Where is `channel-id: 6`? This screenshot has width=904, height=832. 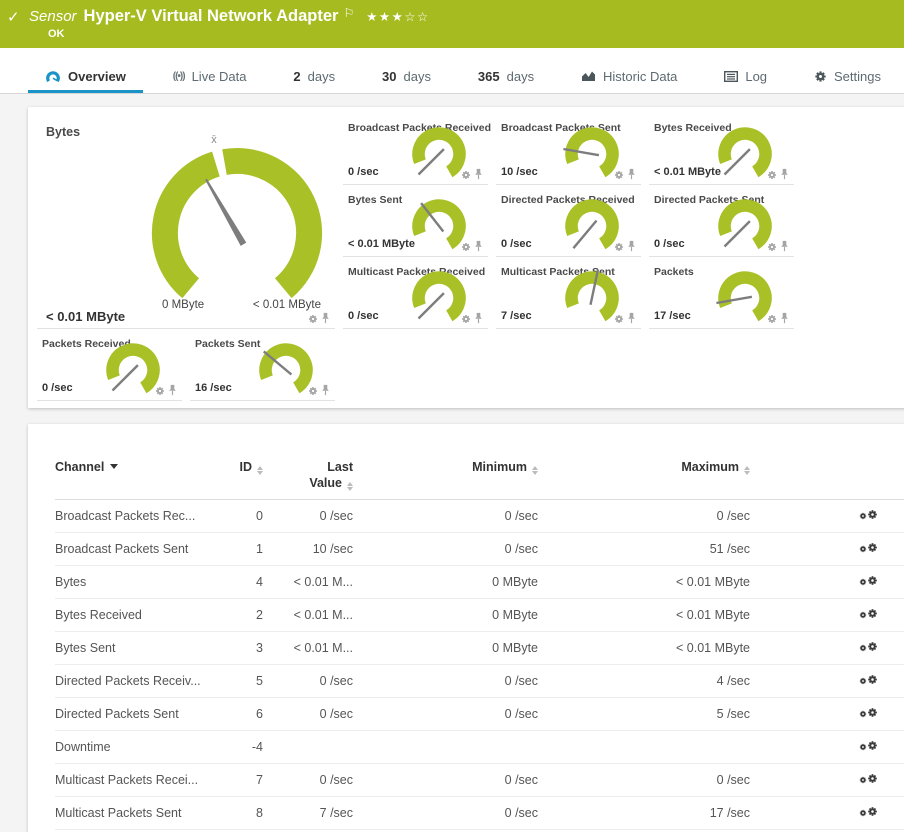
channel-id: 6 is located at coordinates (259, 714).